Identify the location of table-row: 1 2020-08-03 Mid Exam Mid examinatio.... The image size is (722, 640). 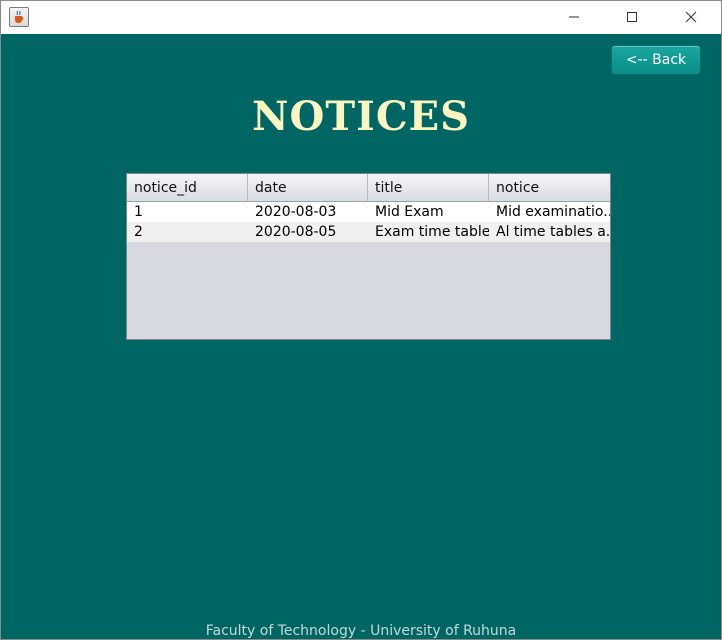
(368, 212).